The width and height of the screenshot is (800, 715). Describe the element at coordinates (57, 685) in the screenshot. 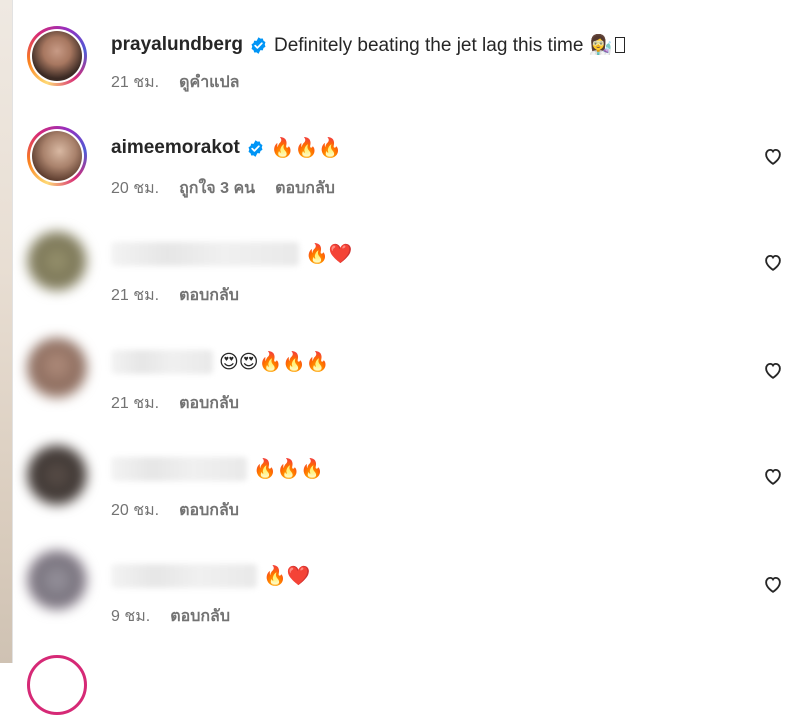

I see `avatar-partial` at that location.